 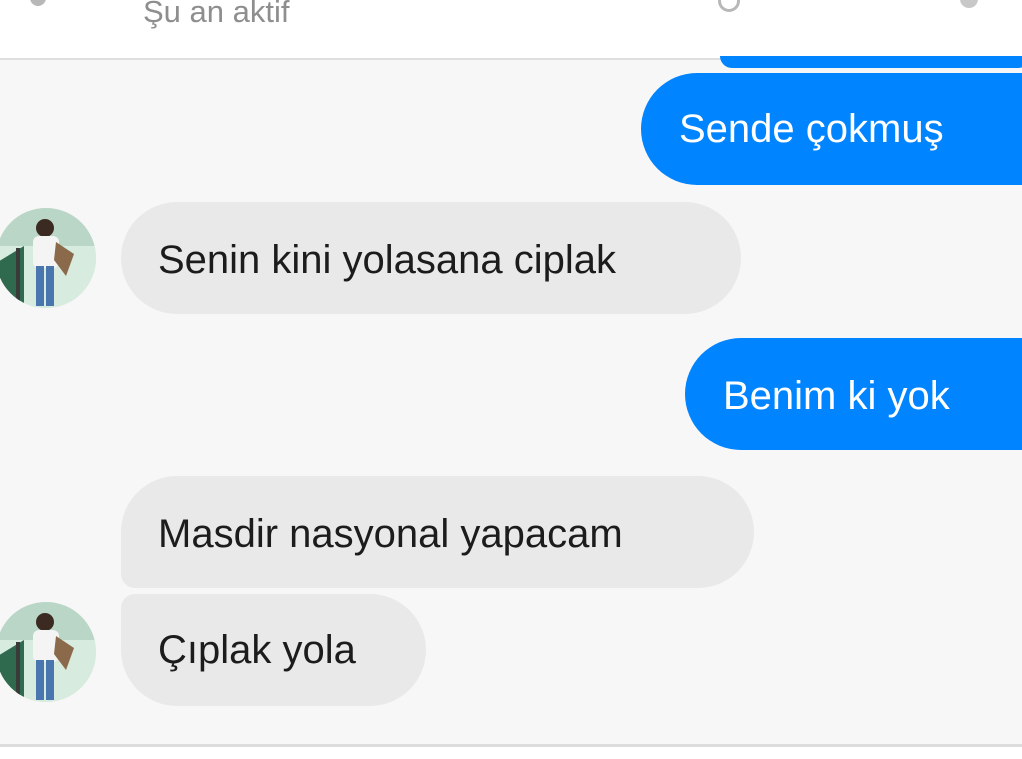 I want to click on chat-header: Şu an aktif, so click(x=511, y=30).